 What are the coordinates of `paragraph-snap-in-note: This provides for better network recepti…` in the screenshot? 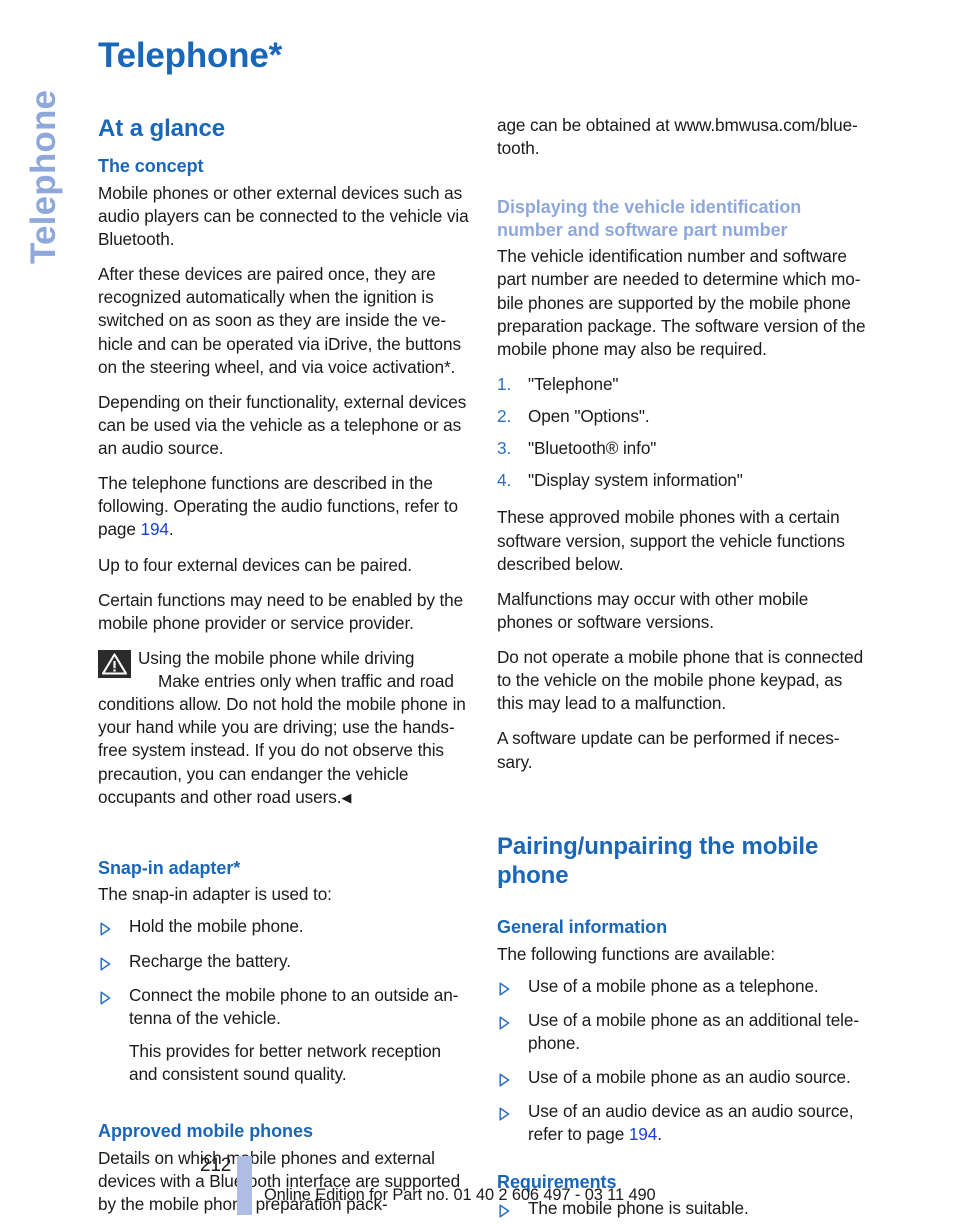 It's located at (285, 1062).